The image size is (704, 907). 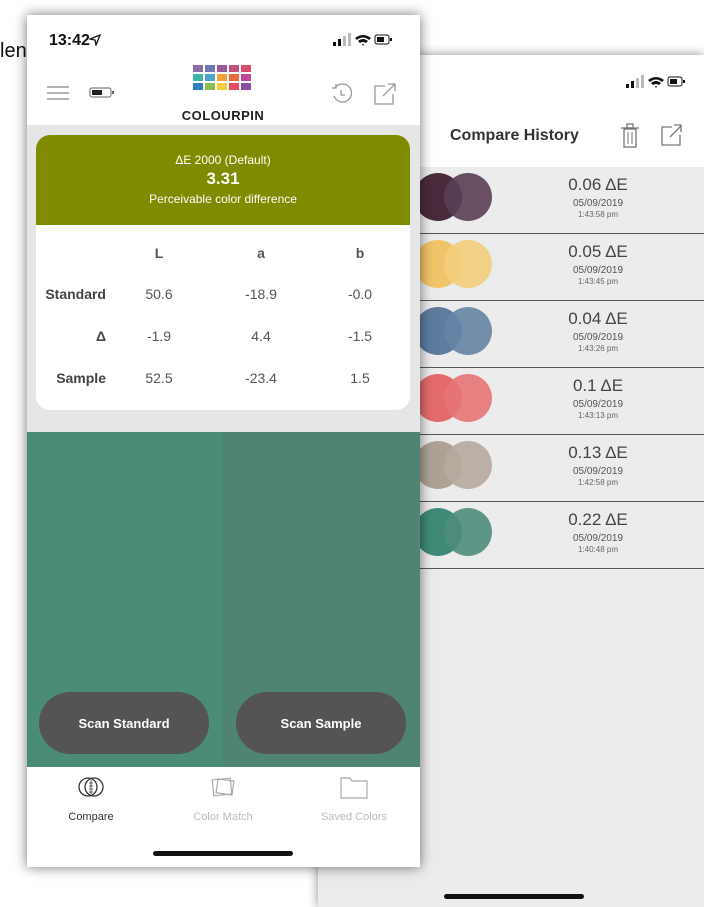 I want to click on tab-color-match: Color Match, so click(x=223, y=799).